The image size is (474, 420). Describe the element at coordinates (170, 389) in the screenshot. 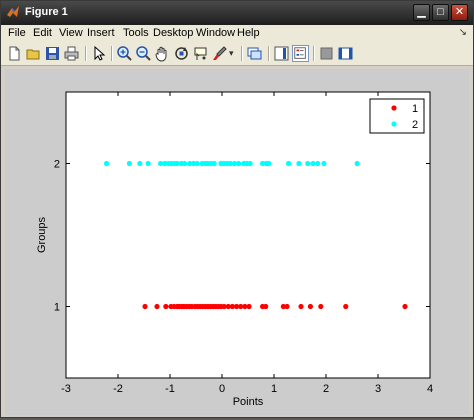

I see `x-tick-label: -1` at that location.